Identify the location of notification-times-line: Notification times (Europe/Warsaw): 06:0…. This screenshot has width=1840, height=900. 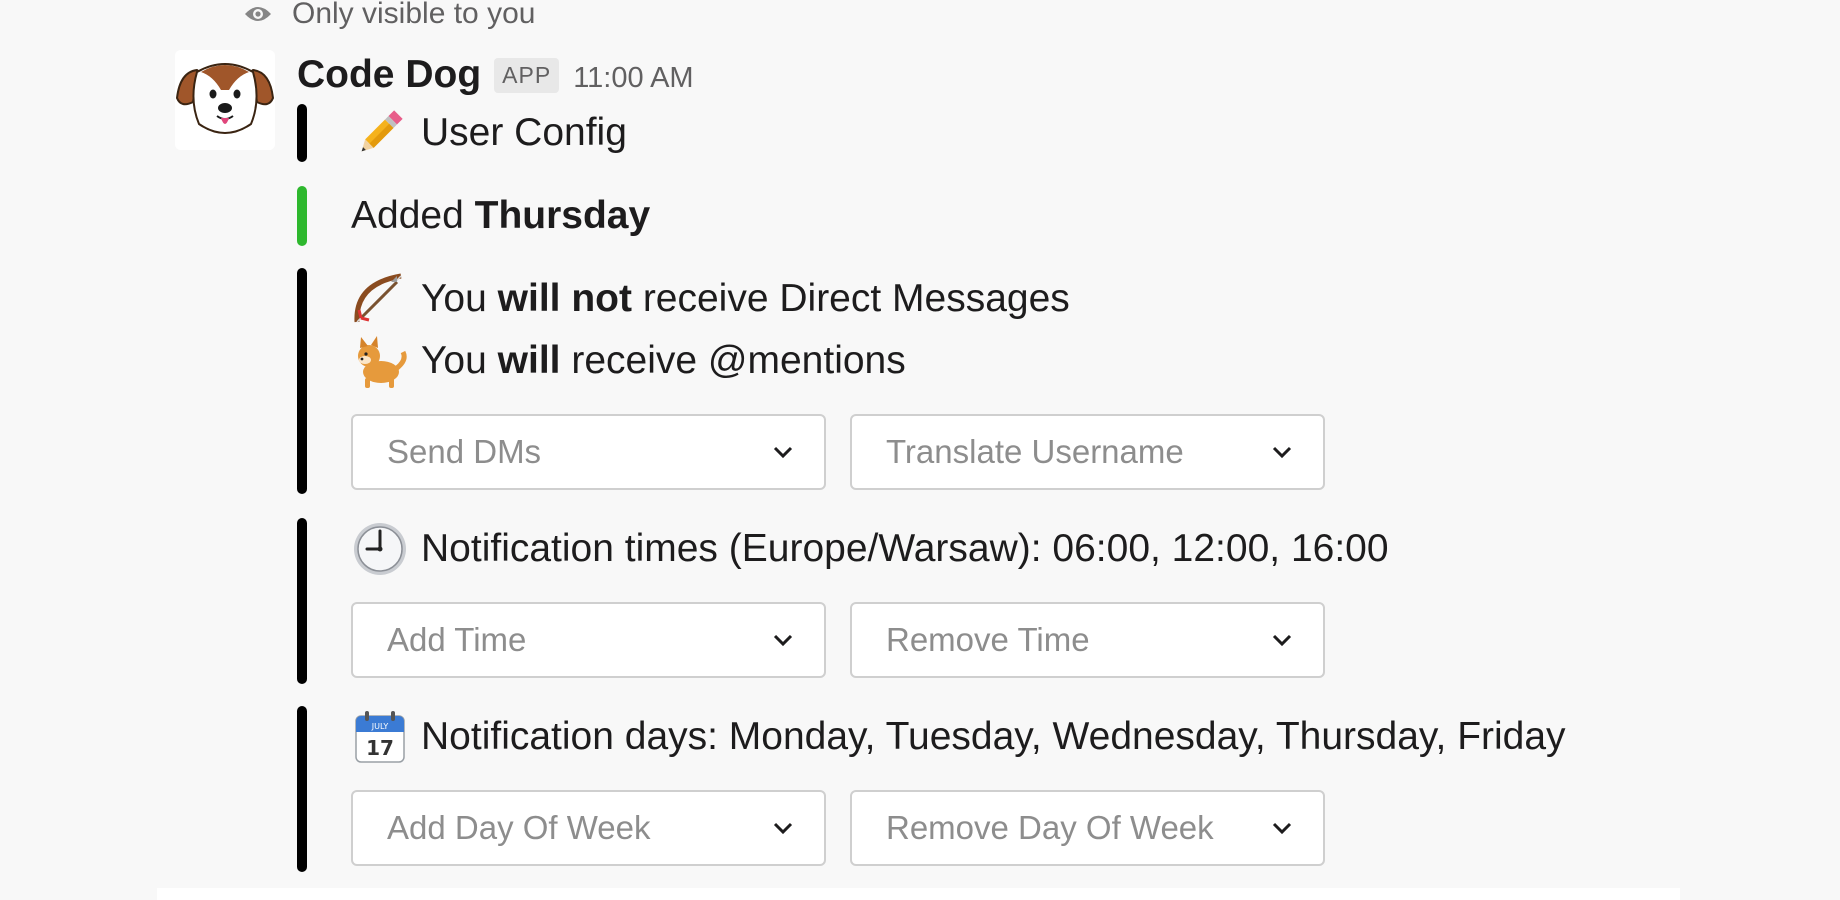
(870, 549).